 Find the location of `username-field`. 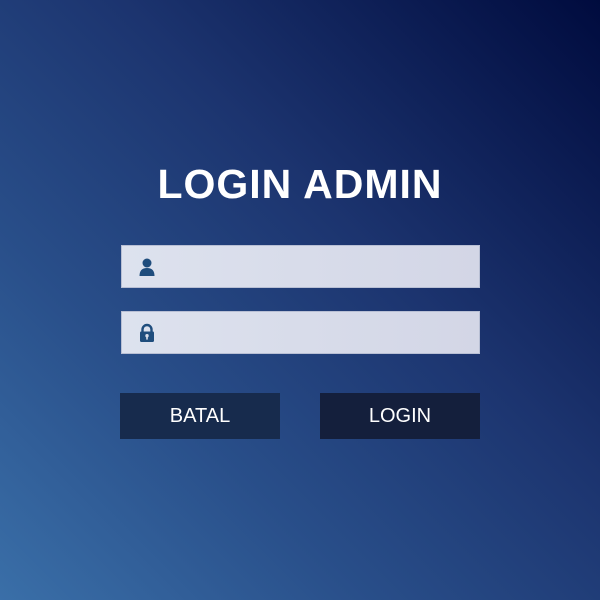

username-field is located at coordinates (300, 266).